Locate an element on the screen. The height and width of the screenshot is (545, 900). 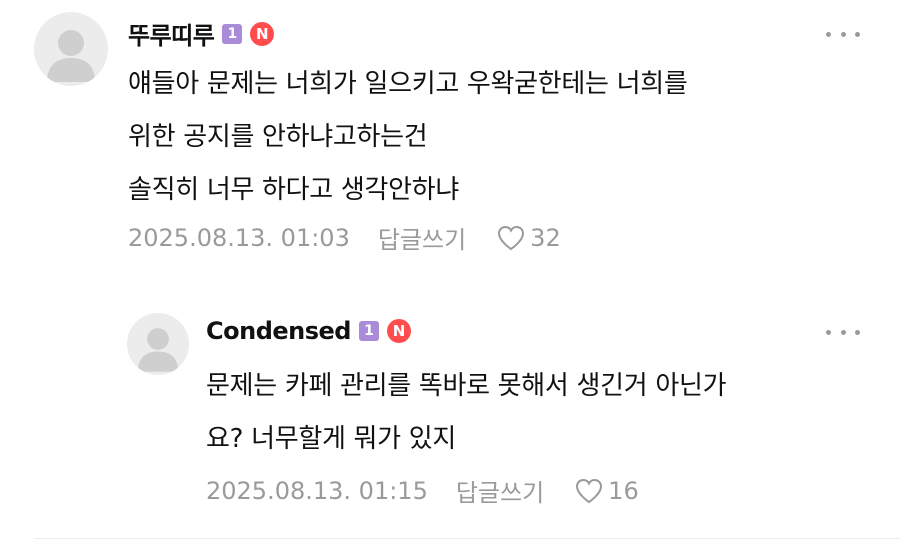
comment-text: 문제는 카페 관리를 똑바로 못해서 생긴거 아닌가 요? 너무할게 뭐가 있지 is located at coordinates (466, 413).